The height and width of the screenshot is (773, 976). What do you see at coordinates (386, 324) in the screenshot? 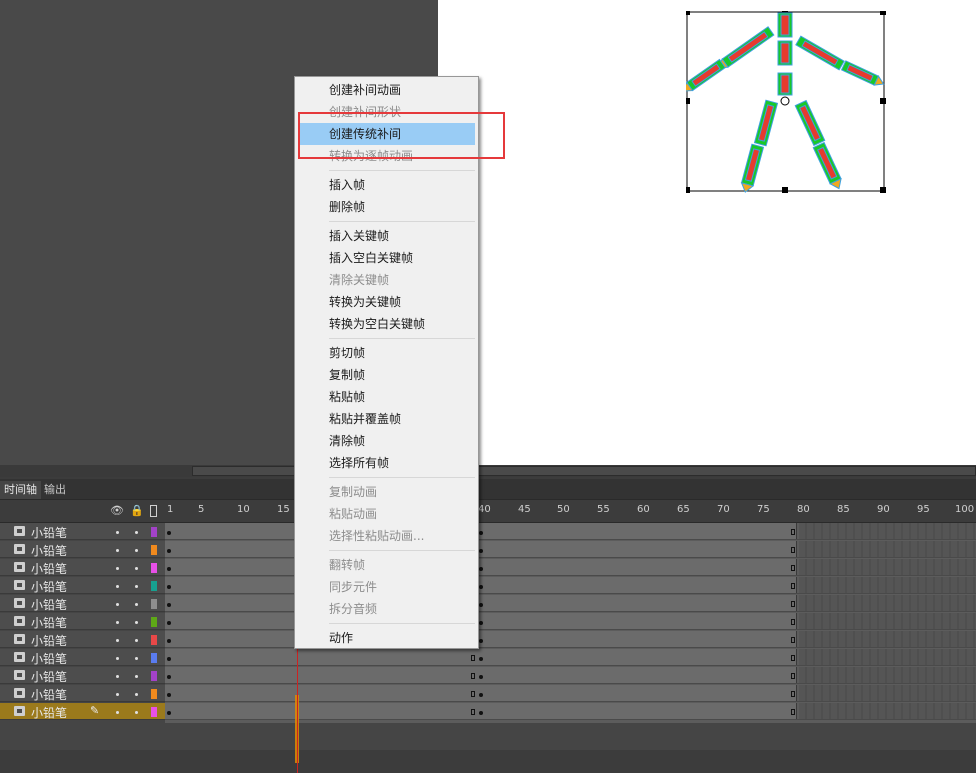
I see `menu-item: 转换为空白关键帧` at bounding box center [386, 324].